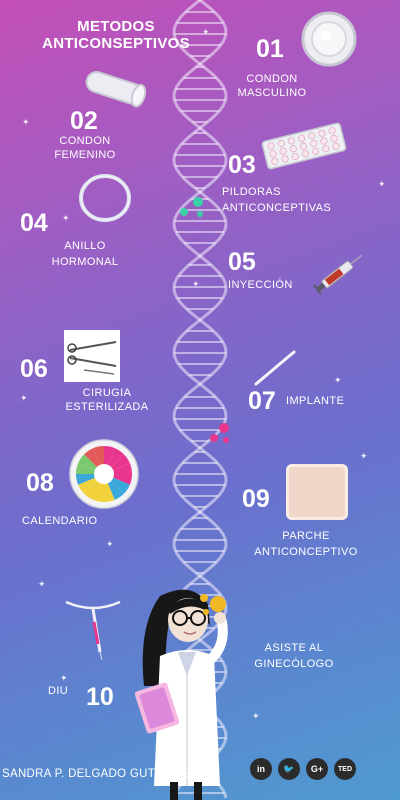 The height and width of the screenshot is (800, 400). Describe the element at coordinates (85, 148) in the screenshot. I see `method-label-02: CONDON FEMENINO` at that location.